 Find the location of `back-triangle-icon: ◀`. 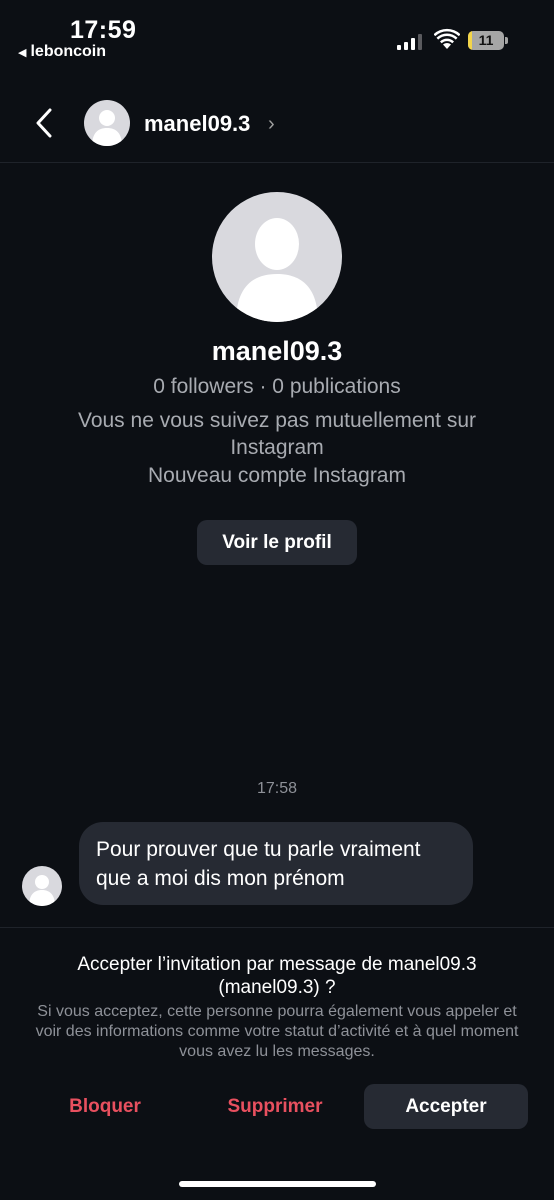

back-triangle-icon: ◀ is located at coordinates (22, 53).